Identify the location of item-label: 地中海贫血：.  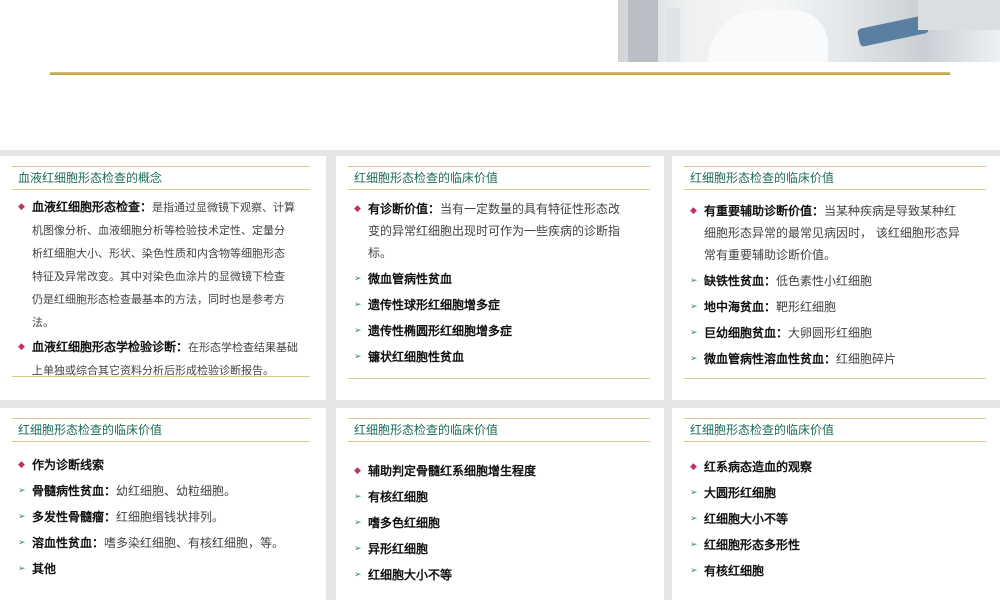
(740, 307).